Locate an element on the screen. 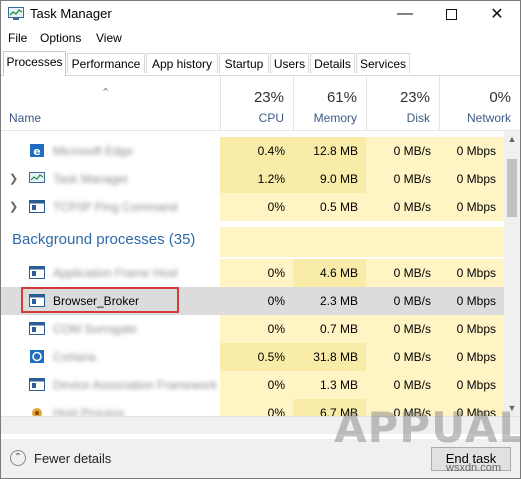 Image resolution: width=521 pixels, height=479 pixels. scroll-up-icon: ▲ is located at coordinates (512, 139).